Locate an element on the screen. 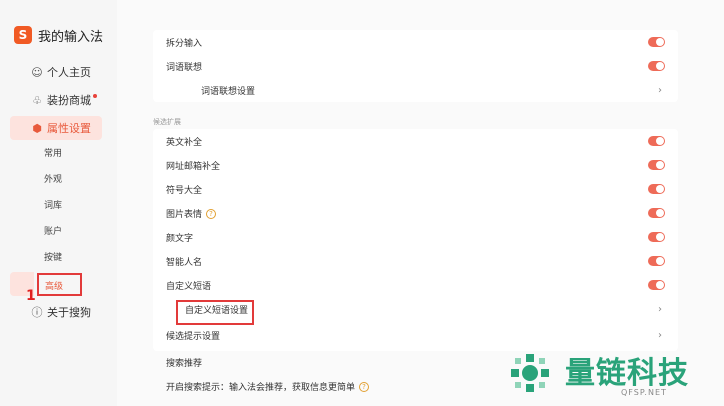  row-url-email-complete: 网址邮箱补全 is located at coordinates (415, 165).